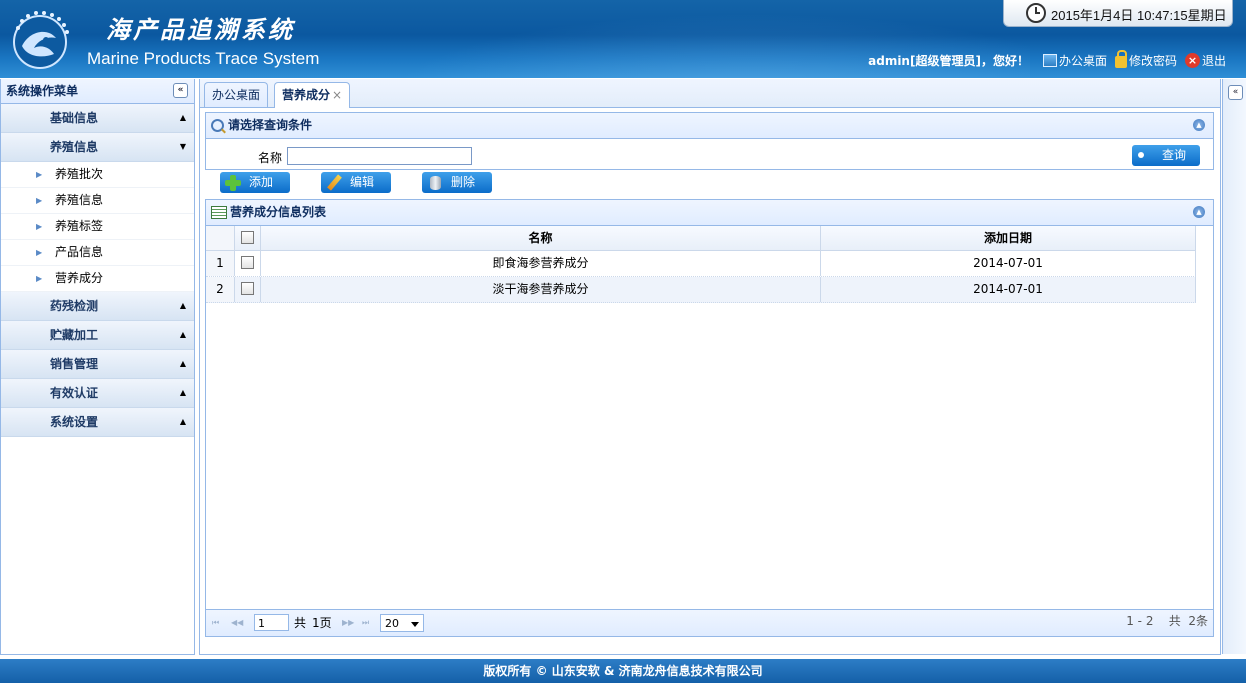 The image size is (1246, 683). What do you see at coordinates (1139, 15) in the screenshot?
I see `datetime-text: 2015年1月4日 10:47:15星期日` at bounding box center [1139, 15].